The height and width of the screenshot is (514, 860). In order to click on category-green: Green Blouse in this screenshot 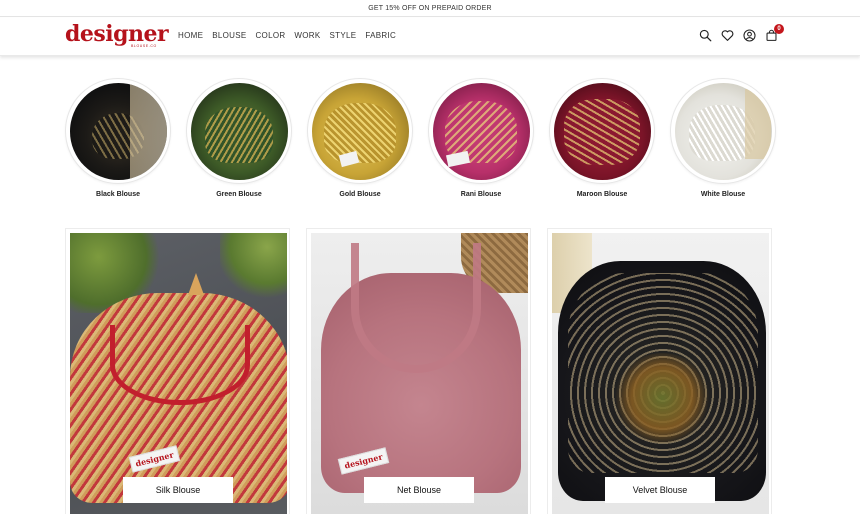, I will do `click(239, 138)`.